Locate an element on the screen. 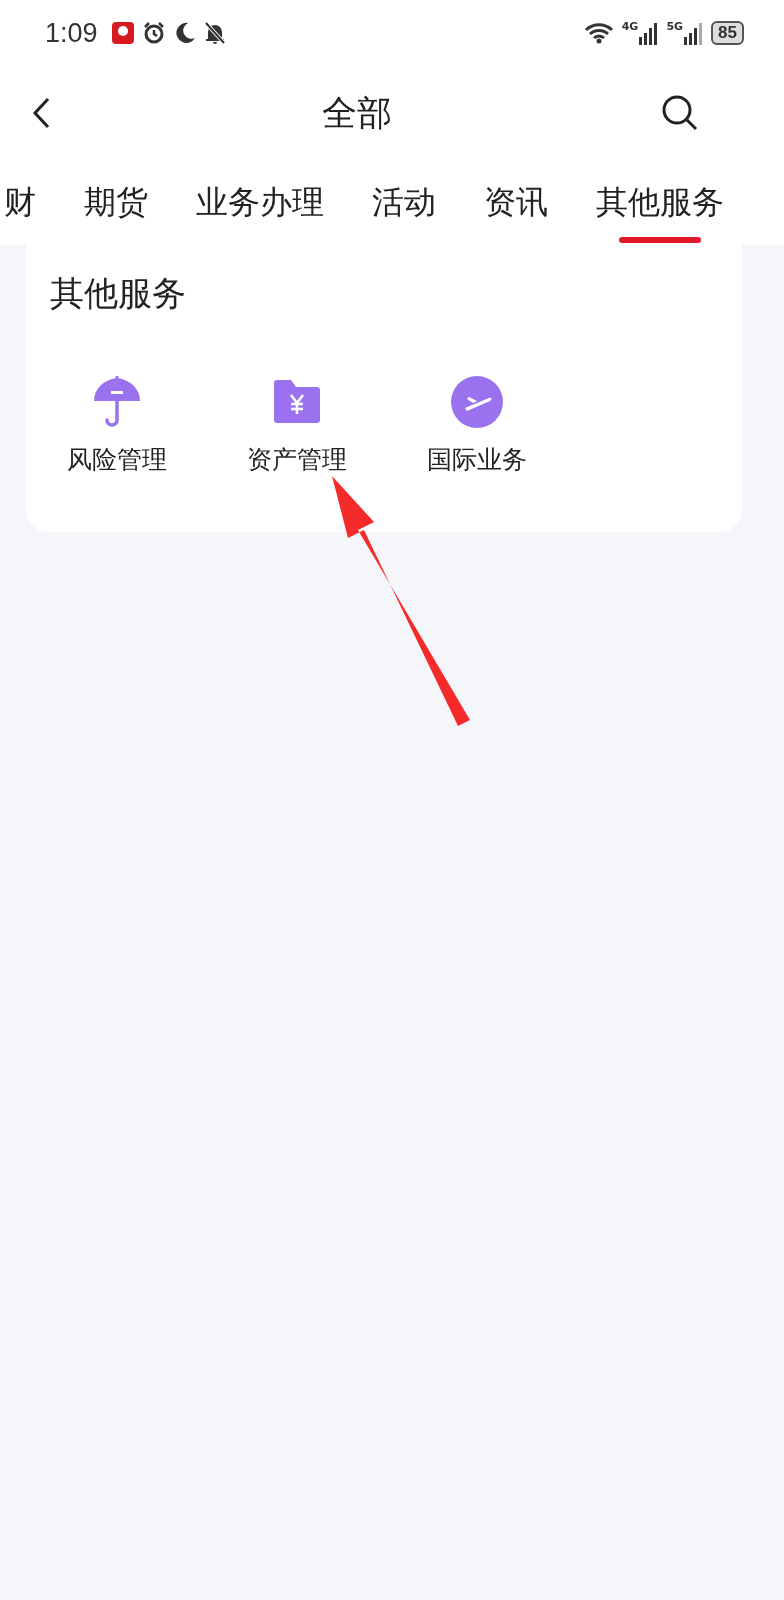 The image size is (784, 1600). bell-off-icon is located at coordinates (214, 33).